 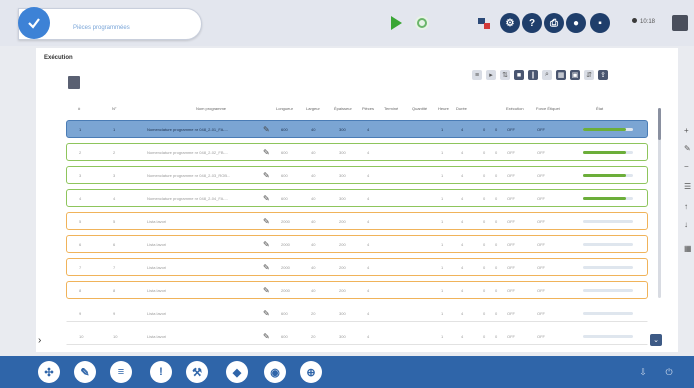 I want to click on add-icon: +, so click(x=686, y=130).